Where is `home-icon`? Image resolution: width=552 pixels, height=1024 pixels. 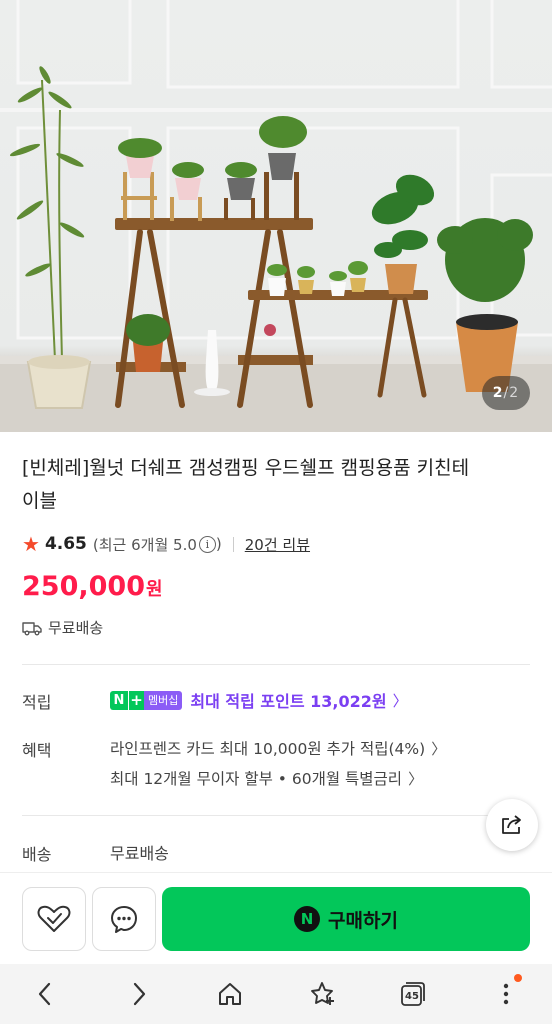
home-icon is located at coordinates (230, 994).